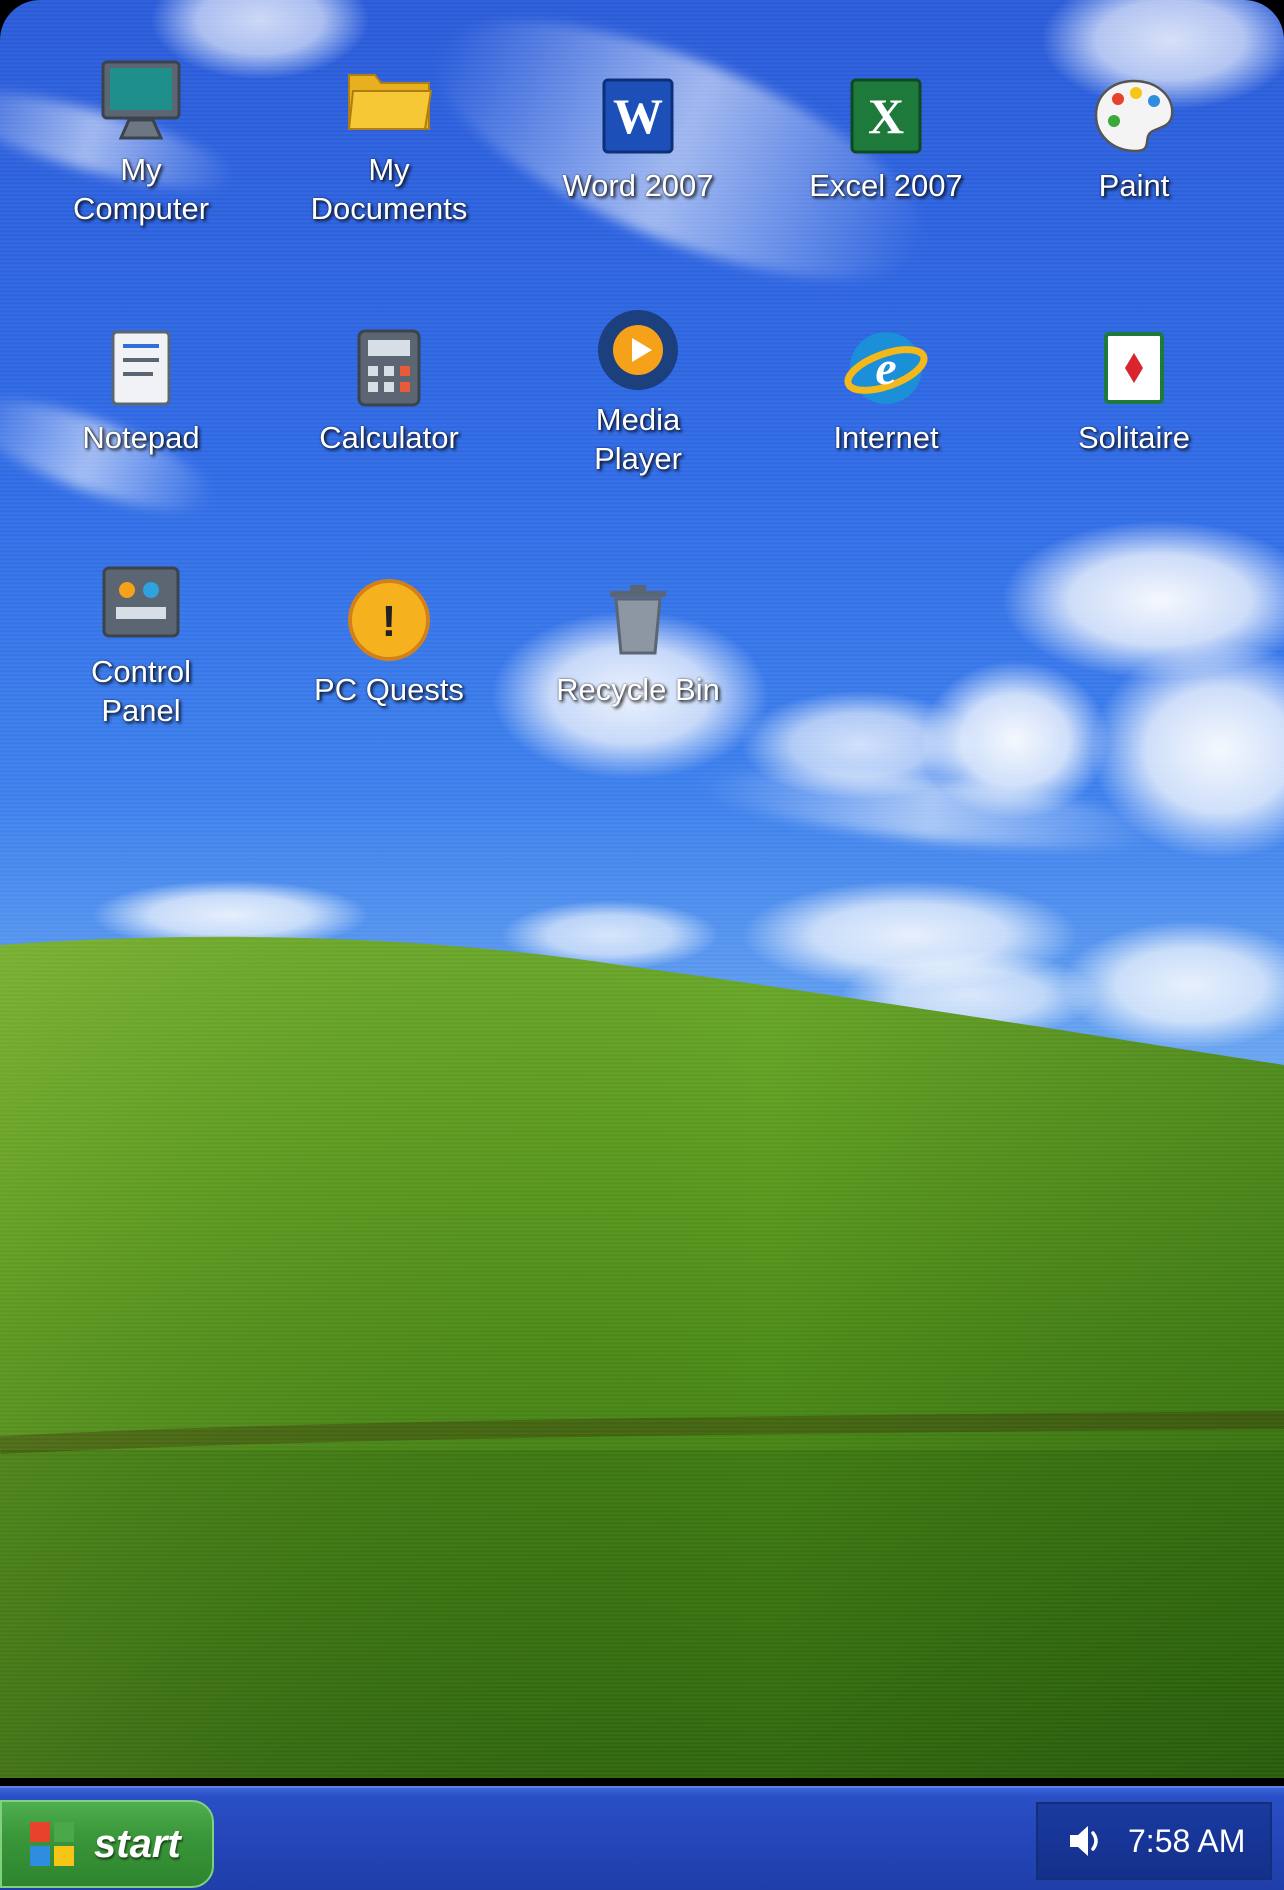 The width and height of the screenshot is (1284, 1890). Describe the element at coordinates (389, 689) in the screenshot. I see `desktop-icon-label: PC Quests` at that location.